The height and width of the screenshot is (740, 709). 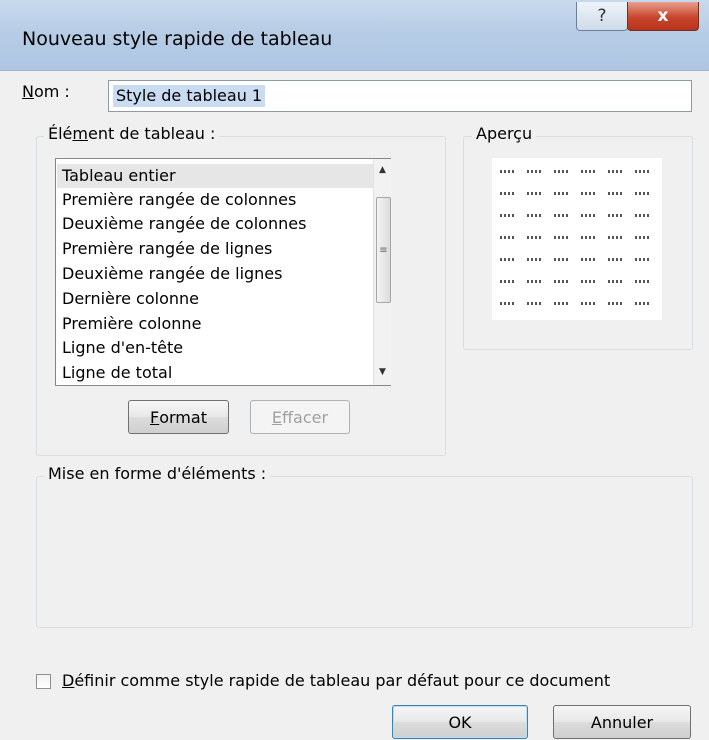 What do you see at coordinates (157, 473) in the screenshot?
I see `formatting-group-title: Mise en forme d'éléments :` at bounding box center [157, 473].